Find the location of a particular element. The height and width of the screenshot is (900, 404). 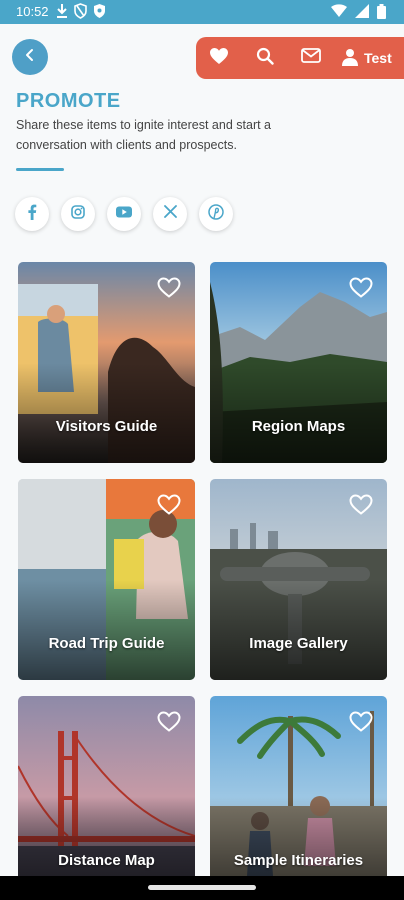

card-image-gallery: Image Gallery is located at coordinates (298, 579).